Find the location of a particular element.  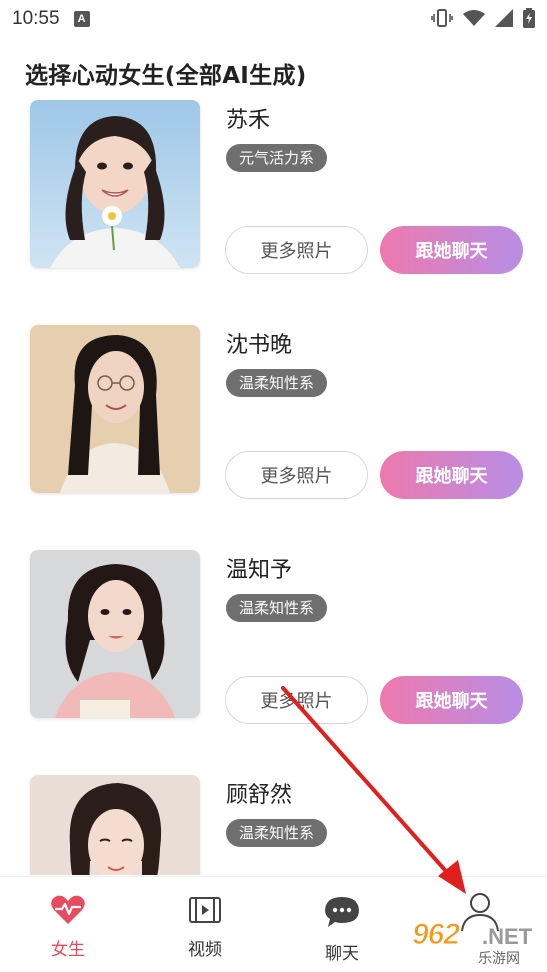

profile-name: 温知予 is located at coordinates (259, 570).